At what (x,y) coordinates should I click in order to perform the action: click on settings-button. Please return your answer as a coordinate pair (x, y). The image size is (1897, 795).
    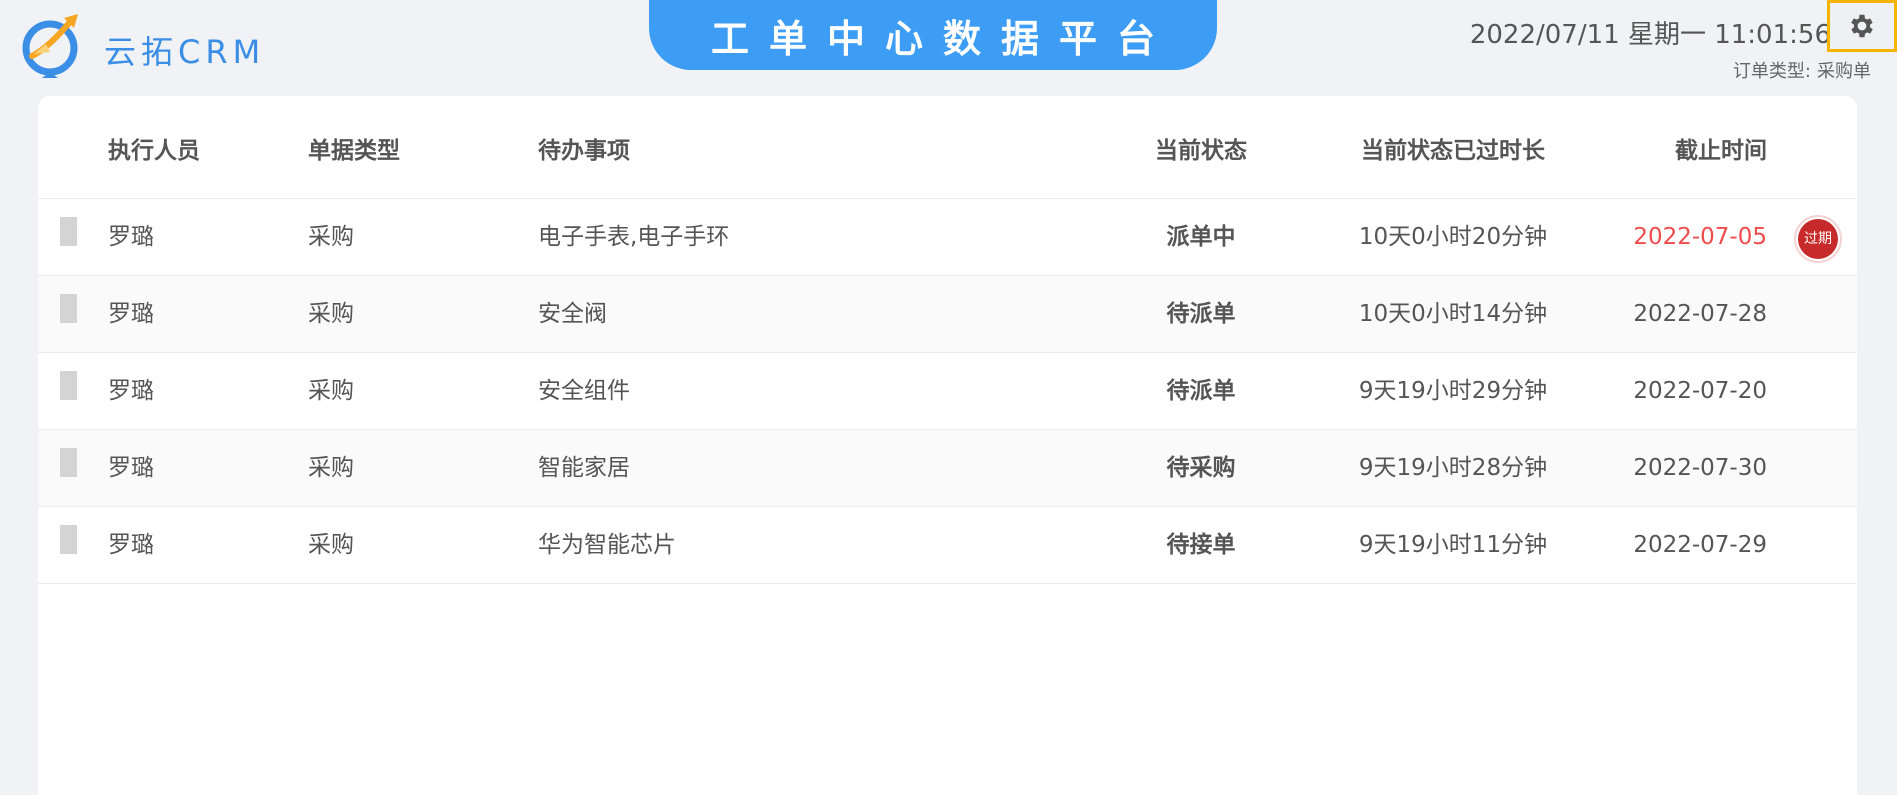
    Looking at the image, I should click on (1862, 26).